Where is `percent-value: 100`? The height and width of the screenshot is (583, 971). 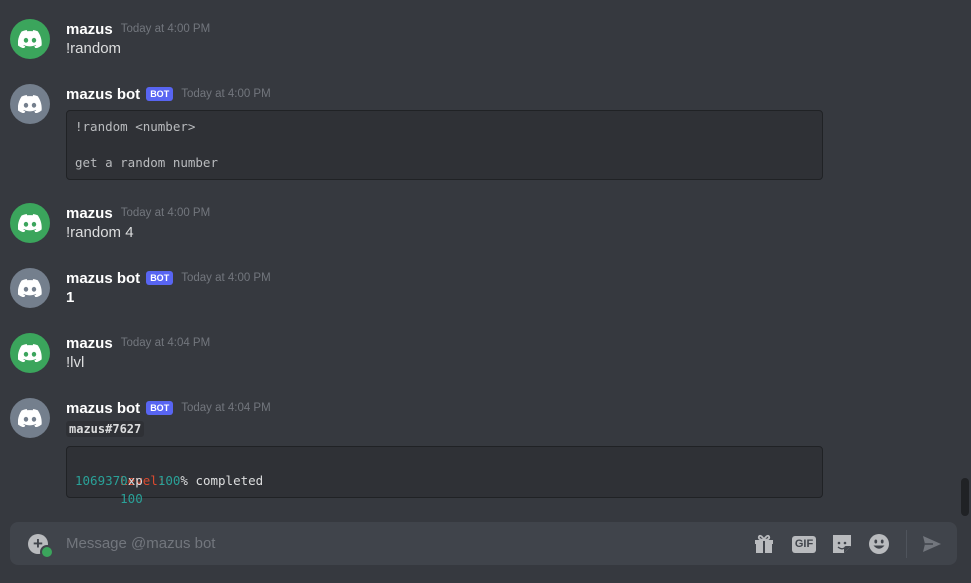
percent-value: 100 is located at coordinates (169, 480).